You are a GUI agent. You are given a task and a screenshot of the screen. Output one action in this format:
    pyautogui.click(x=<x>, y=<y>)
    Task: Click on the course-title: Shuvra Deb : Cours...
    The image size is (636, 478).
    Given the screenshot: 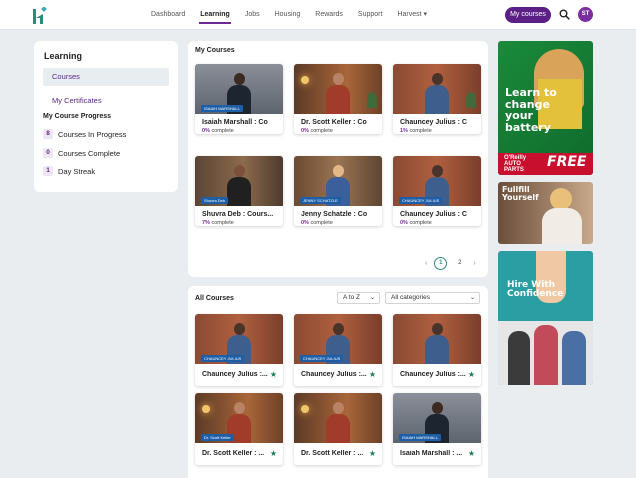 What is the action you would take?
    pyautogui.click(x=238, y=214)
    